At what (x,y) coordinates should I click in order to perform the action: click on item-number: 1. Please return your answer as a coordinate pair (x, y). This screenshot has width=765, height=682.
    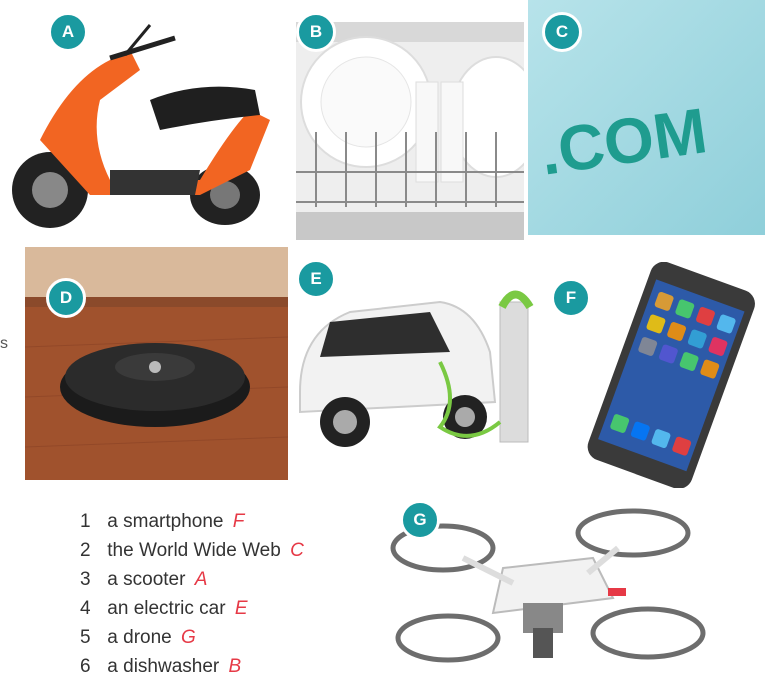
    Looking at the image, I should click on (85, 521).